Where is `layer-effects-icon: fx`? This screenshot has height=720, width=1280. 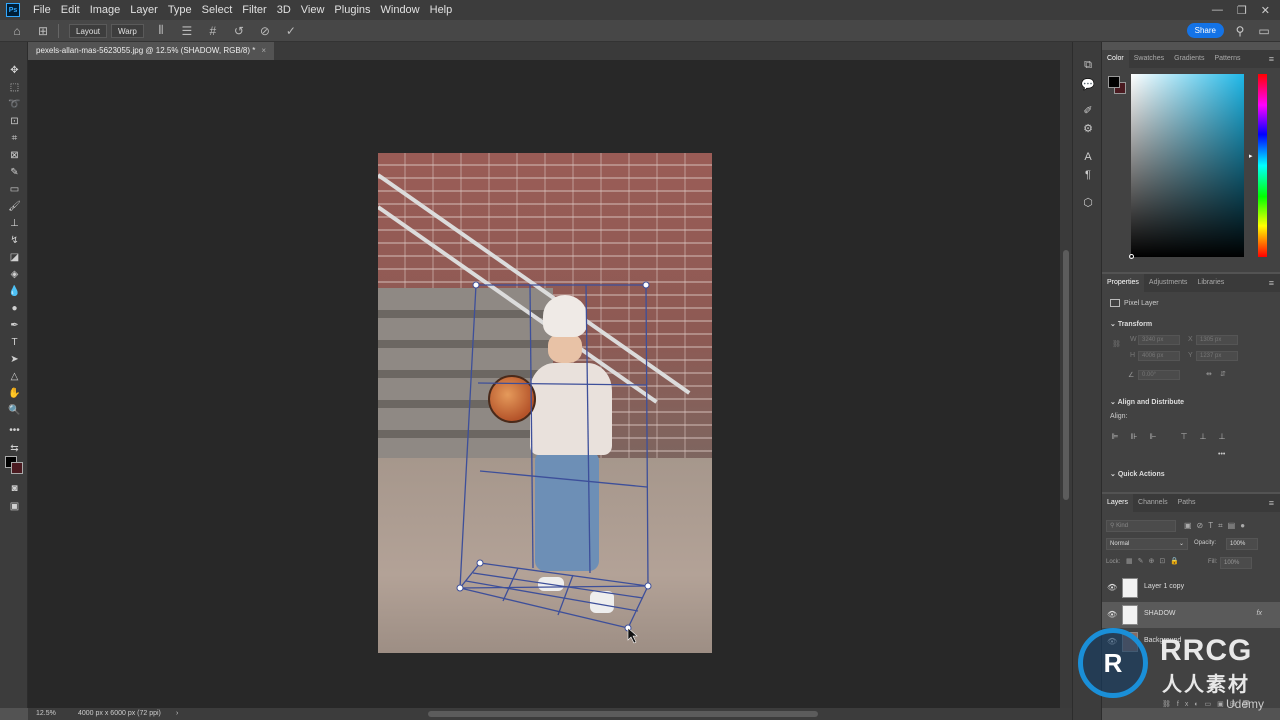
layer-effects-icon: fx is located at coordinates (1259, 613).